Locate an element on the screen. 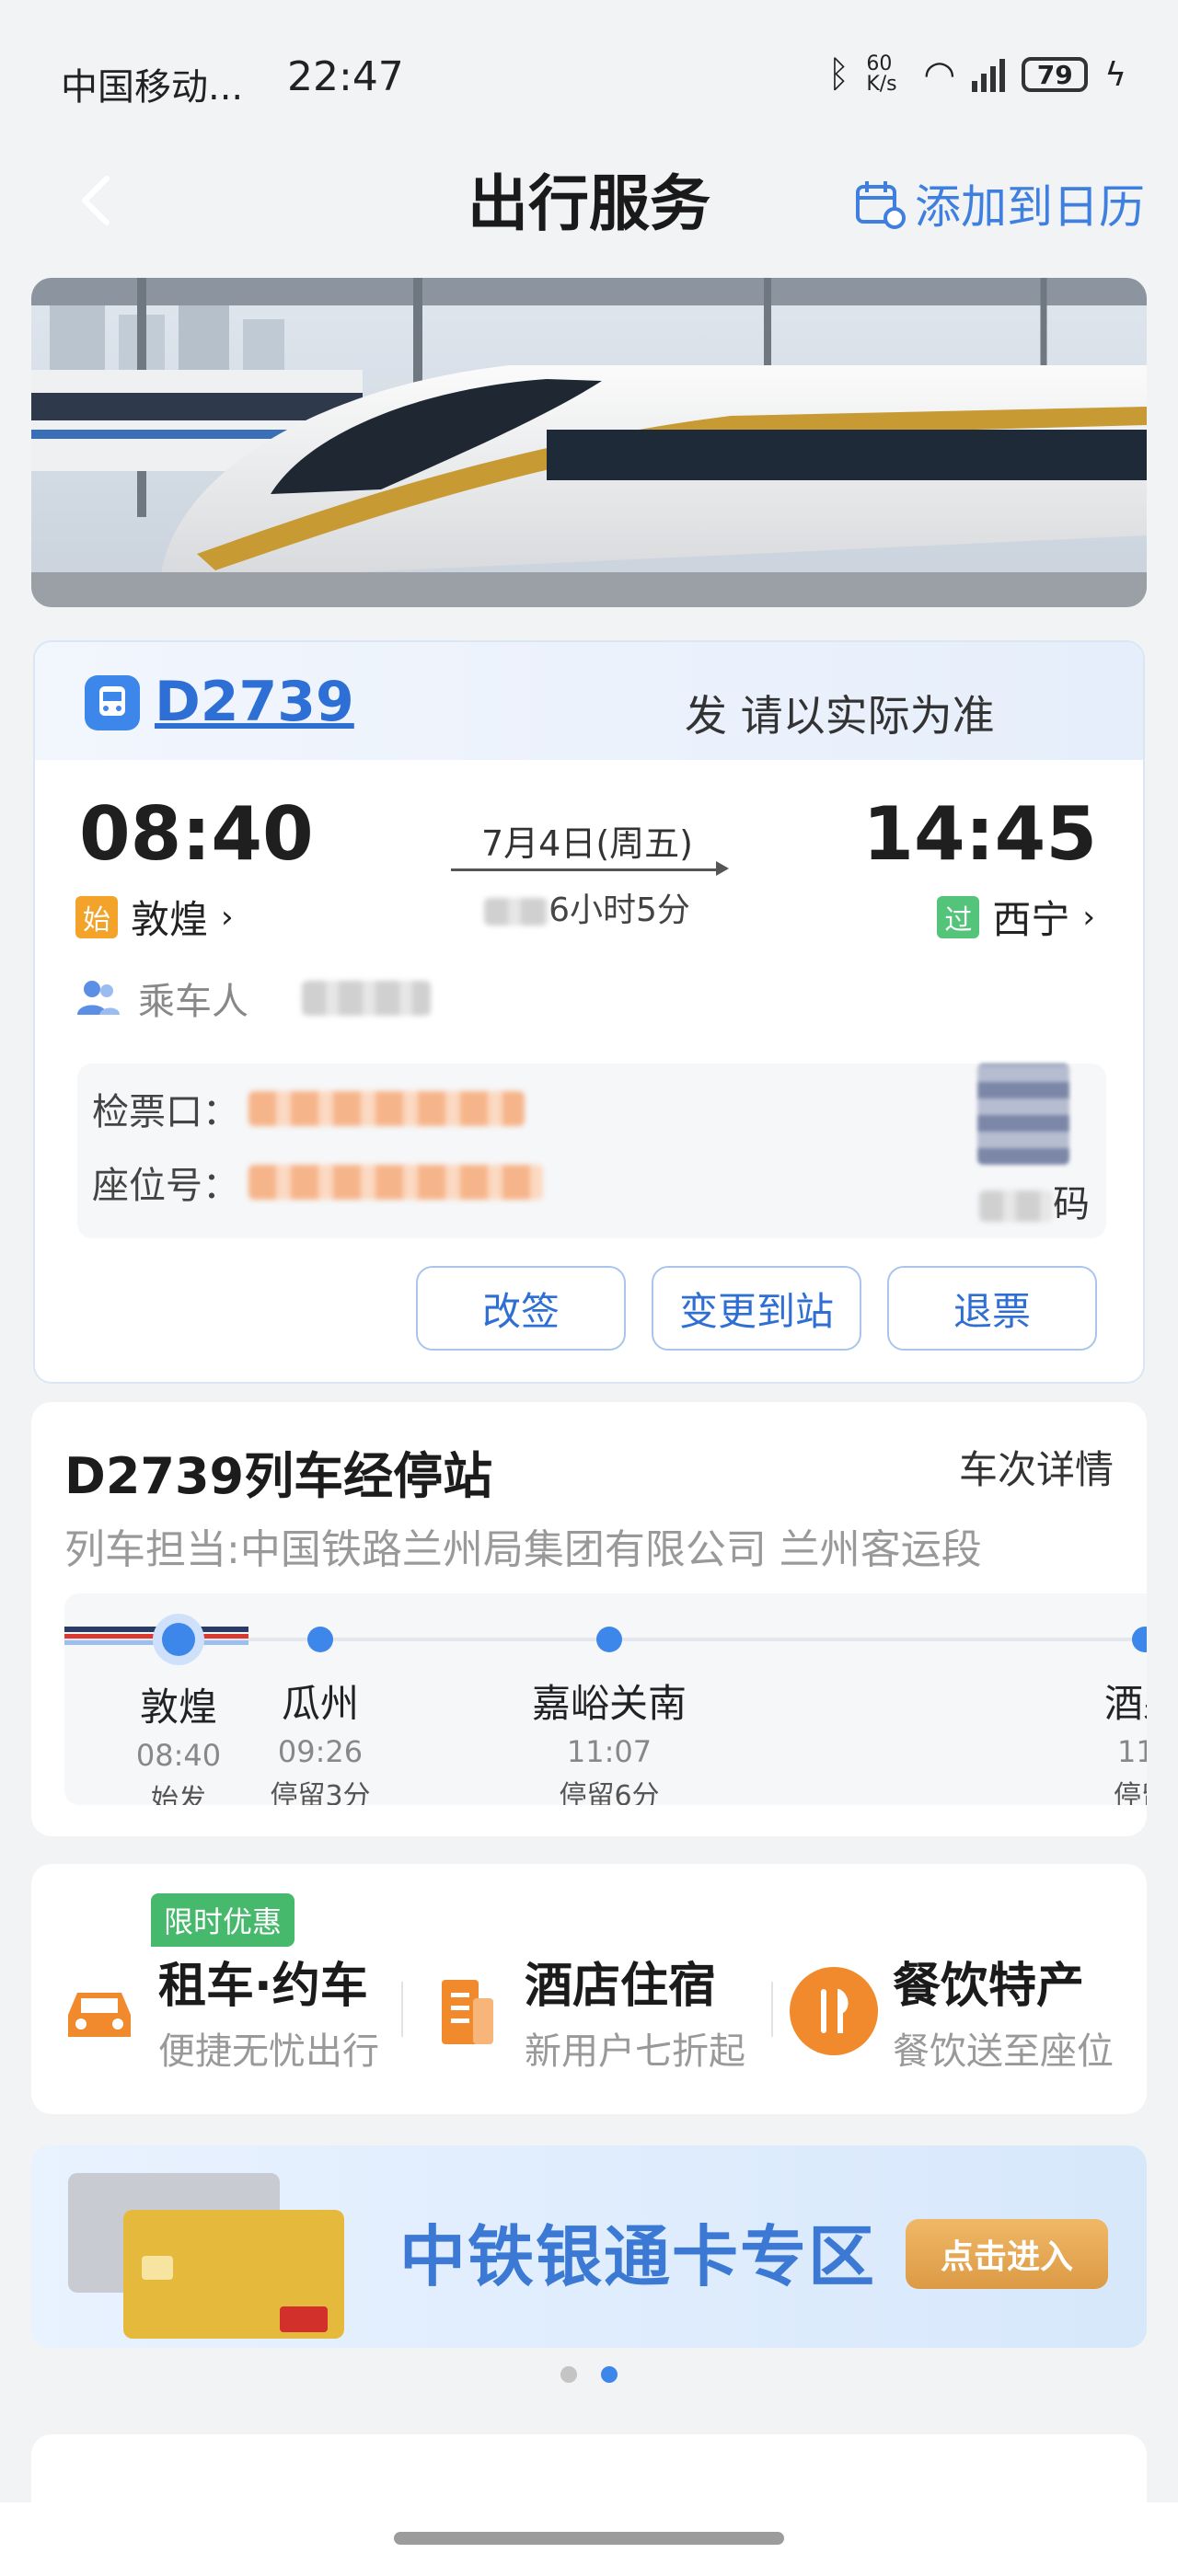 This screenshot has width=1178, height=2576. passenger-name-redacted is located at coordinates (366, 998).